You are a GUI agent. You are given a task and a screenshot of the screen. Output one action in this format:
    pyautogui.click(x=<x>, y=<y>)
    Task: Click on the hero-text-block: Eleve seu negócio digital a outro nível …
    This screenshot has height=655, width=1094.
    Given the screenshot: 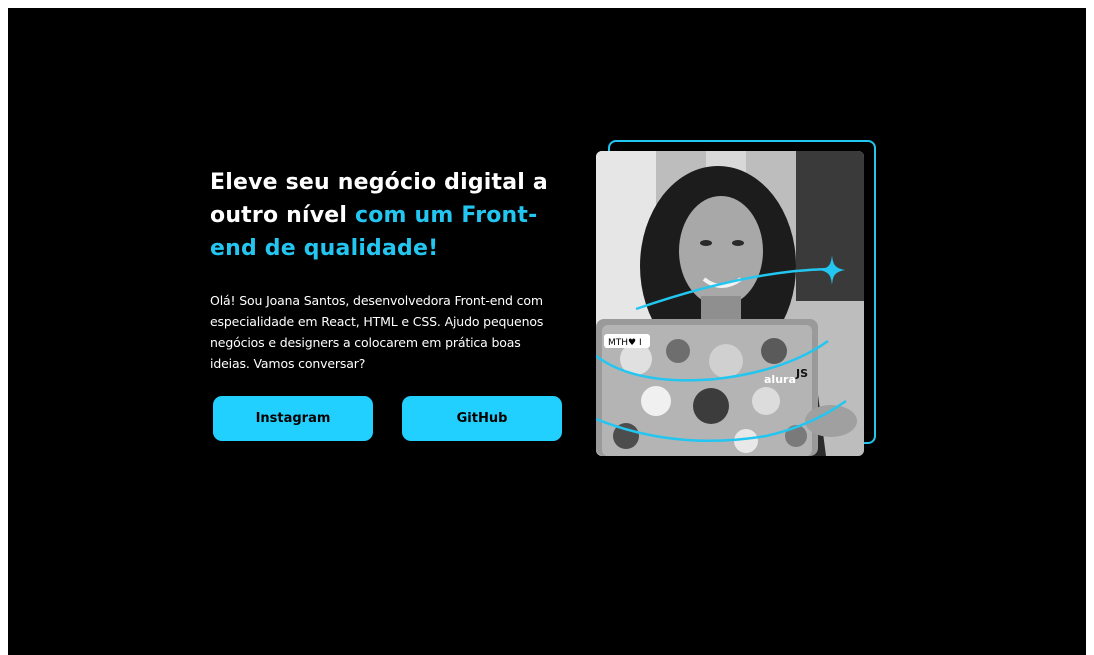 What is the action you would take?
    pyautogui.click(x=390, y=270)
    